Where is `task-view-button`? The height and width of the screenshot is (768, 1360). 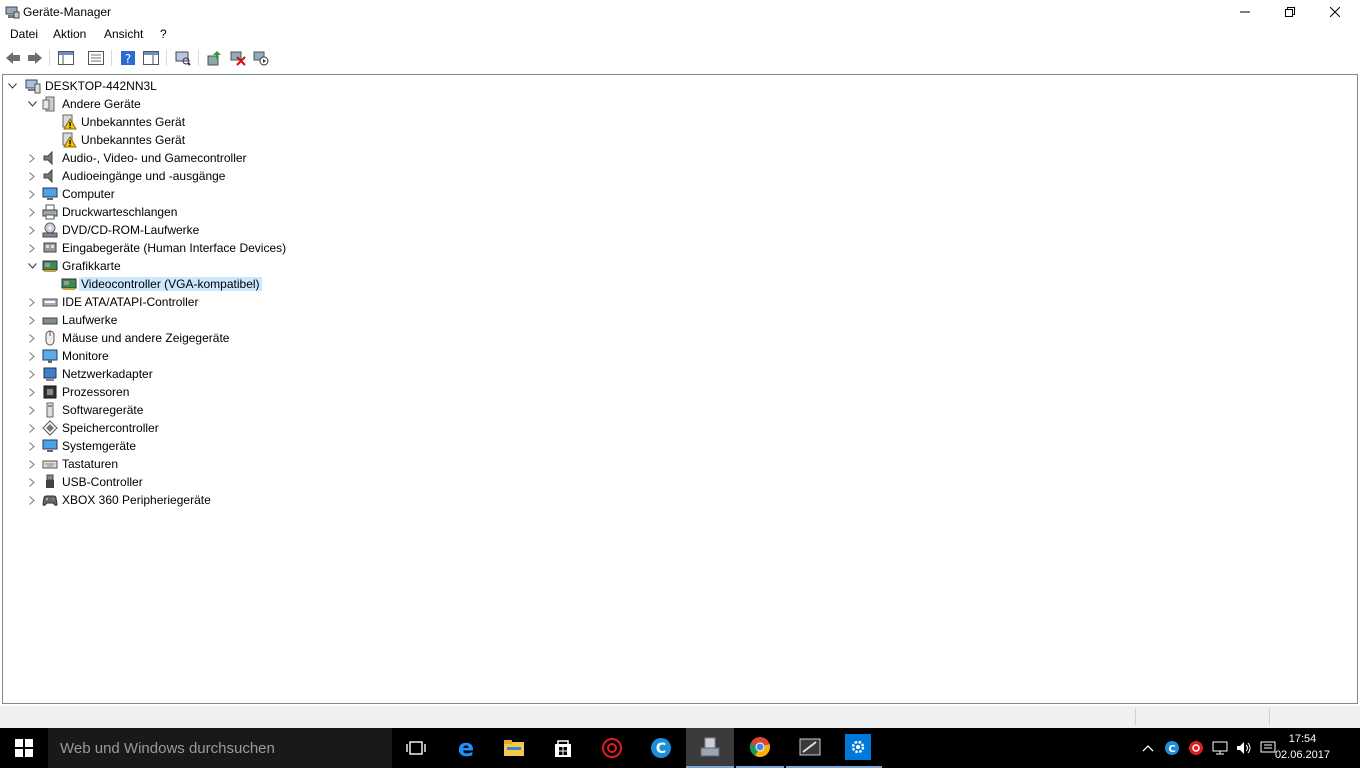
task-view-button is located at coordinates (416, 748).